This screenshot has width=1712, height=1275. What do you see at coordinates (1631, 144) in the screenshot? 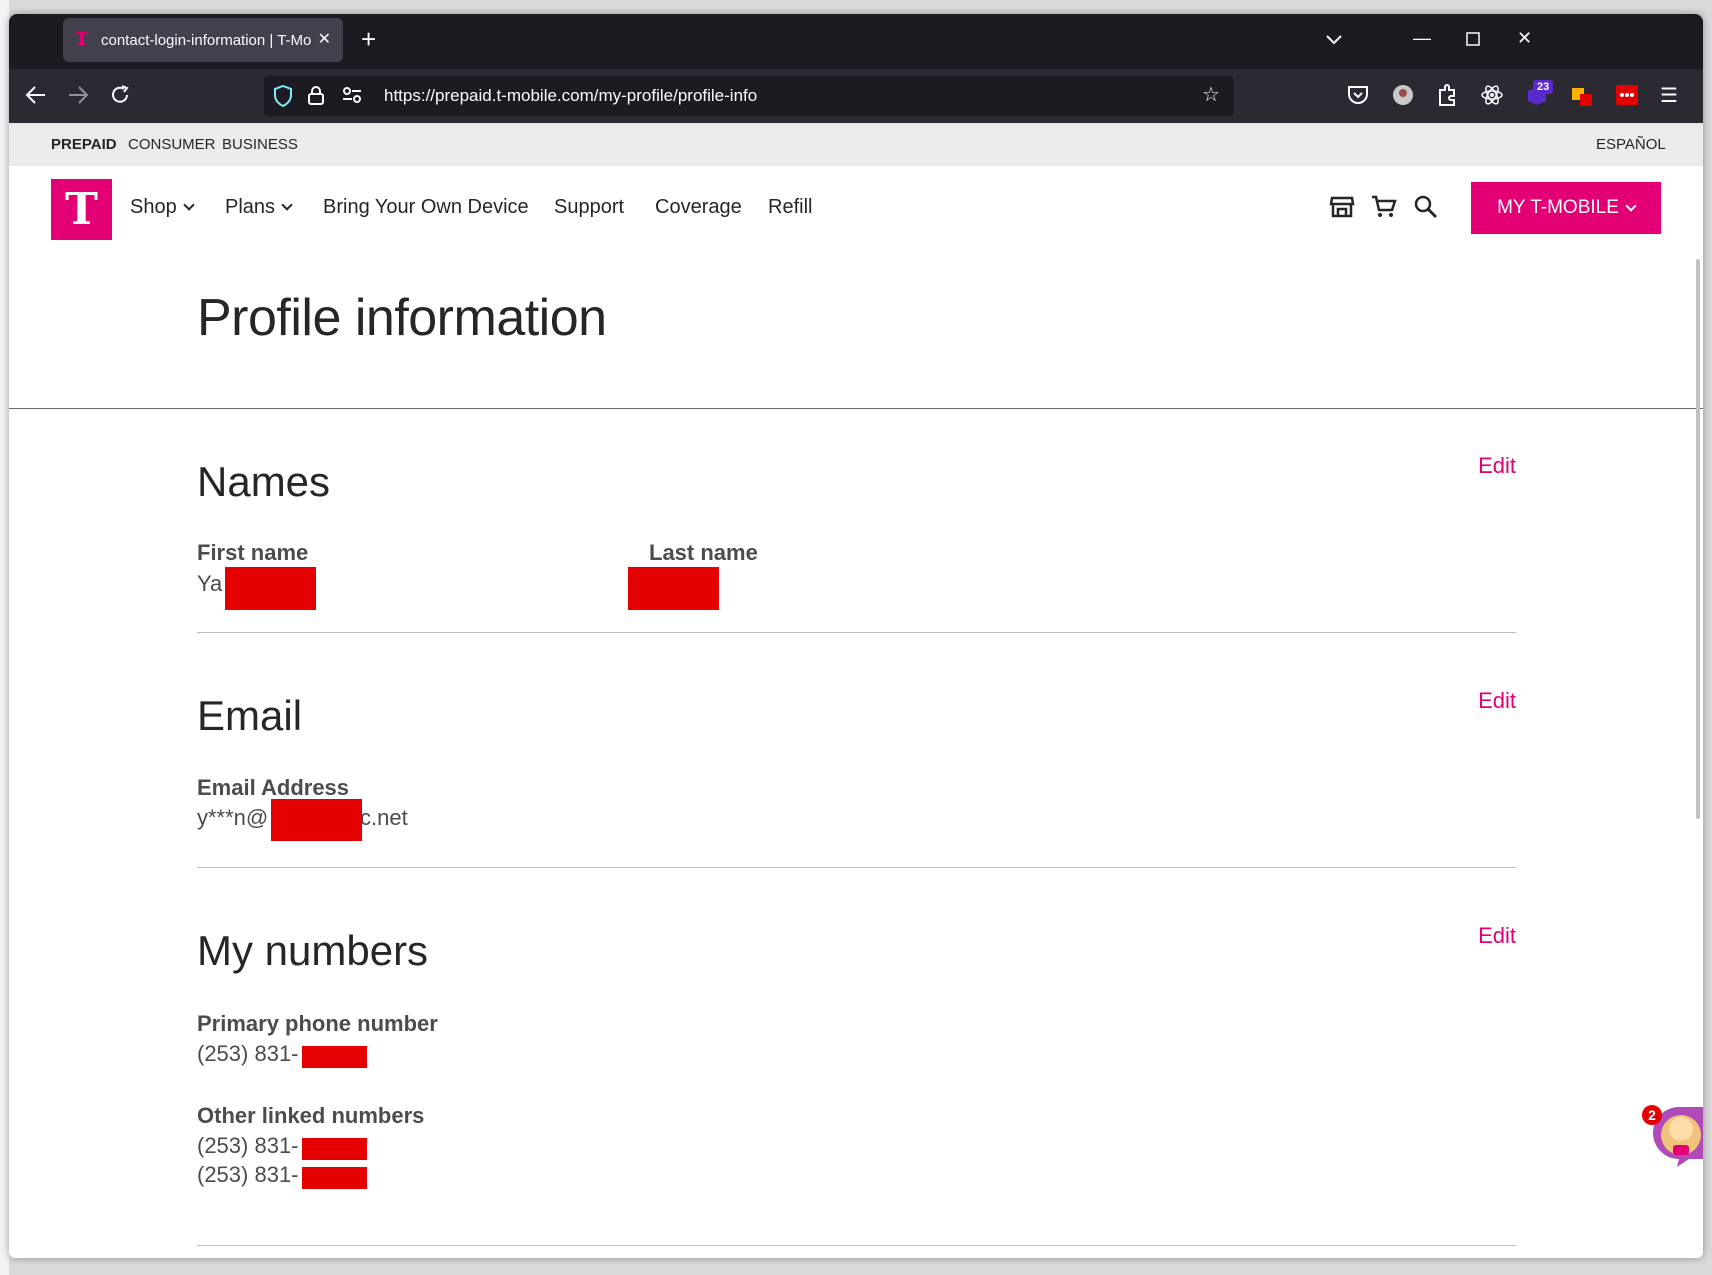
I see `language-toggle: ESPAÑOL` at bounding box center [1631, 144].